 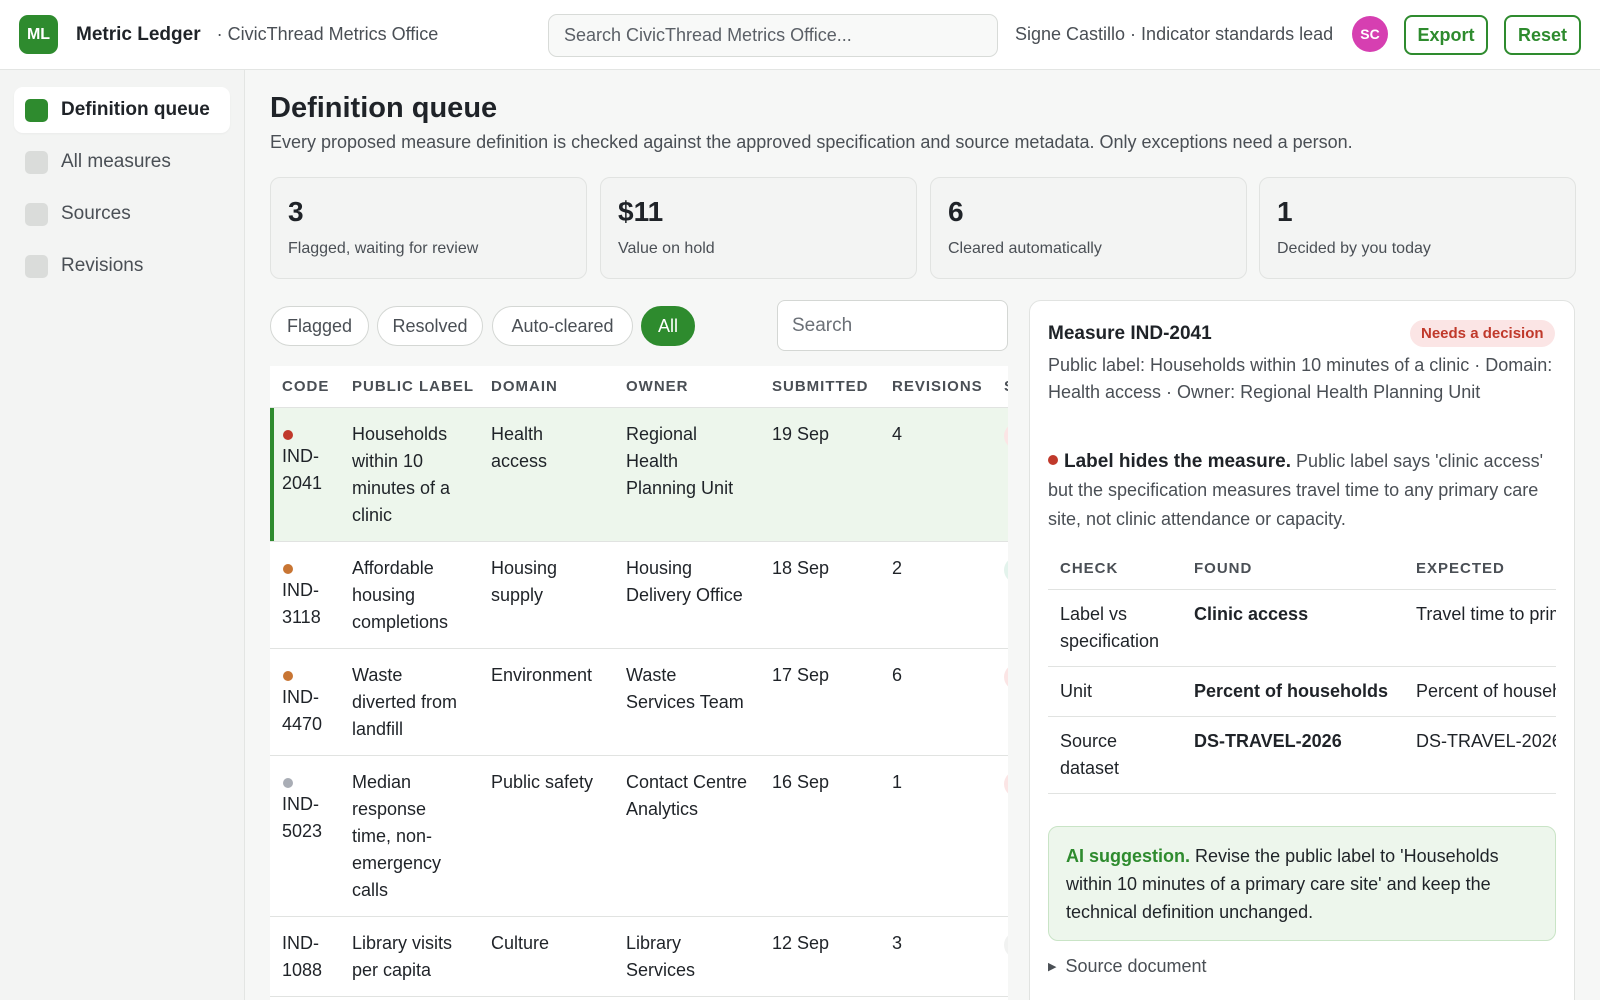 What do you see at coordinates (305, 387) in the screenshot?
I see `column-header-code: CODE` at bounding box center [305, 387].